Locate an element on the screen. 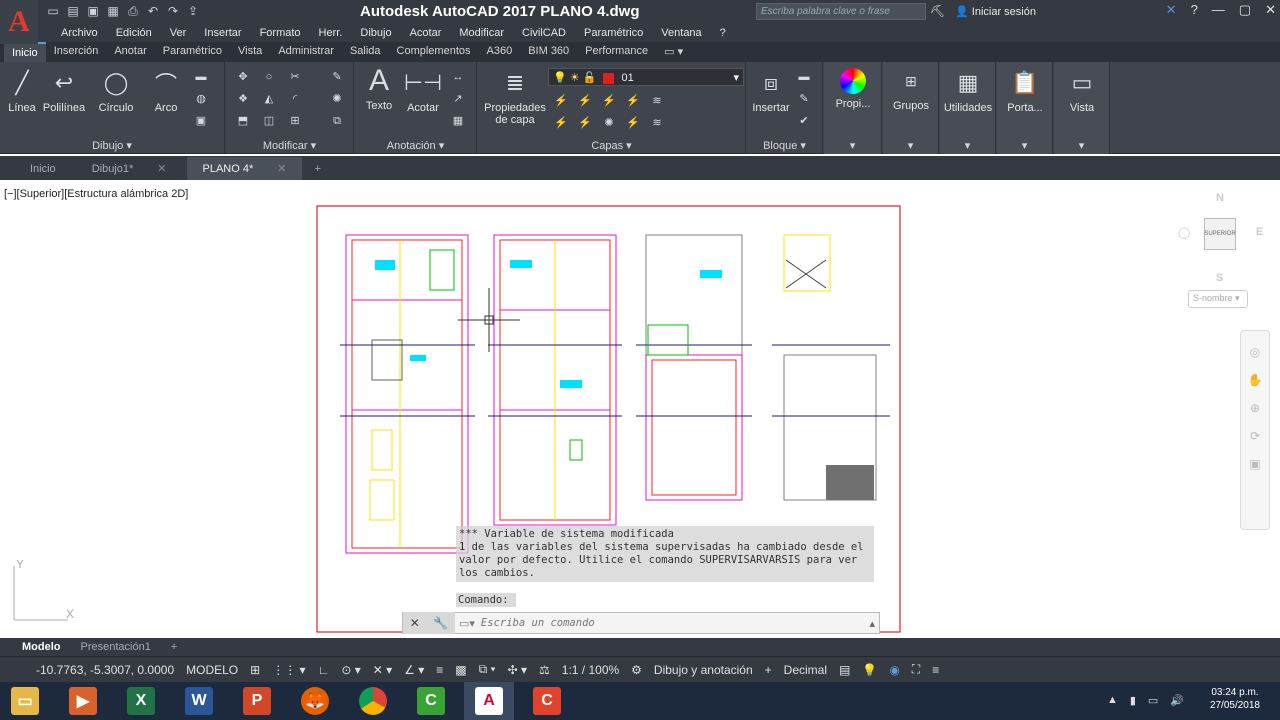  plus-icon: + is located at coordinates (768, 670).